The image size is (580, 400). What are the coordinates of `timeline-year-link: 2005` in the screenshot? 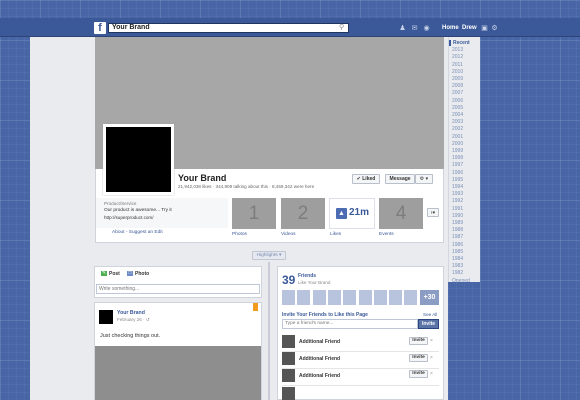 It's located at (457, 108).